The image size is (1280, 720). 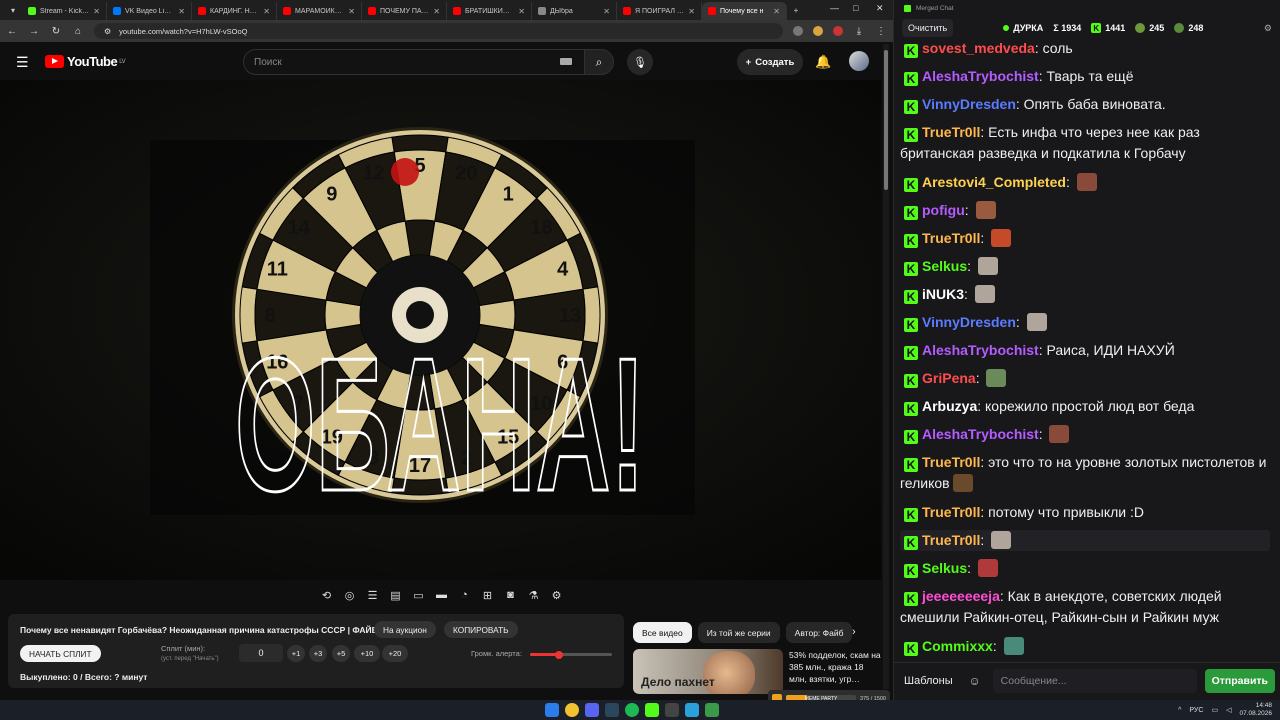 What do you see at coordinates (1268, 28) in the screenshot?
I see `chat-settings-icon: ⚙` at bounding box center [1268, 28].